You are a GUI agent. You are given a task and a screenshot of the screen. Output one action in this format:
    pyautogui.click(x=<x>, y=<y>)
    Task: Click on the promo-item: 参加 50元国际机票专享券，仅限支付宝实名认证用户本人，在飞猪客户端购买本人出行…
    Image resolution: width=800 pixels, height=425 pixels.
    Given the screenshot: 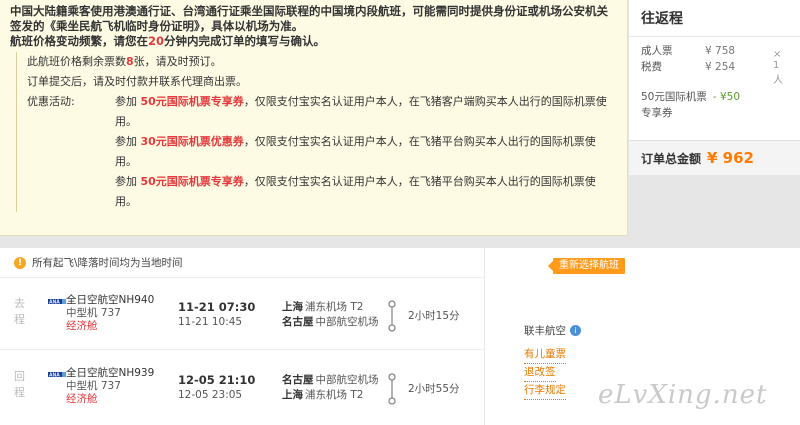 What is the action you would take?
    pyautogui.click(x=361, y=111)
    